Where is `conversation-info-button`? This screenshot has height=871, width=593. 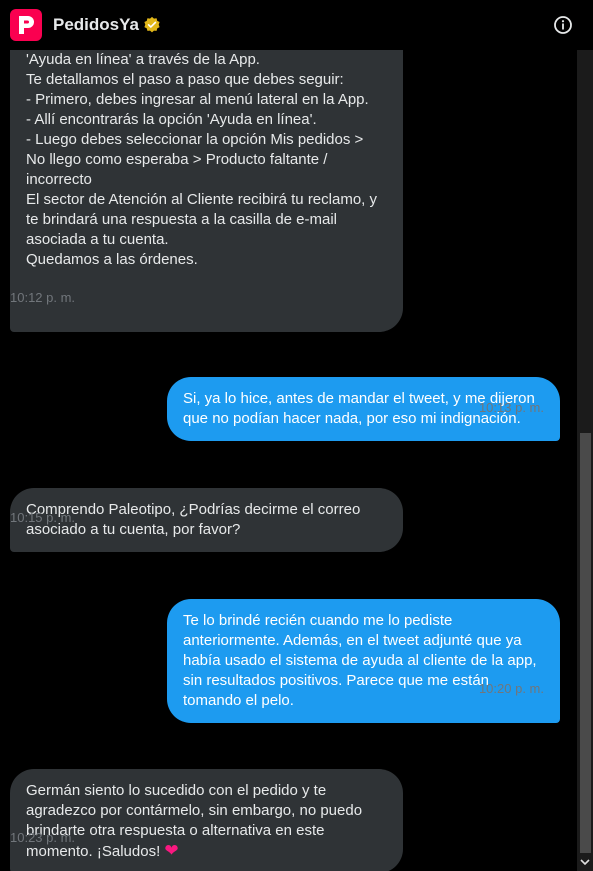 conversation-info-button is located at coordinates (563, 25).